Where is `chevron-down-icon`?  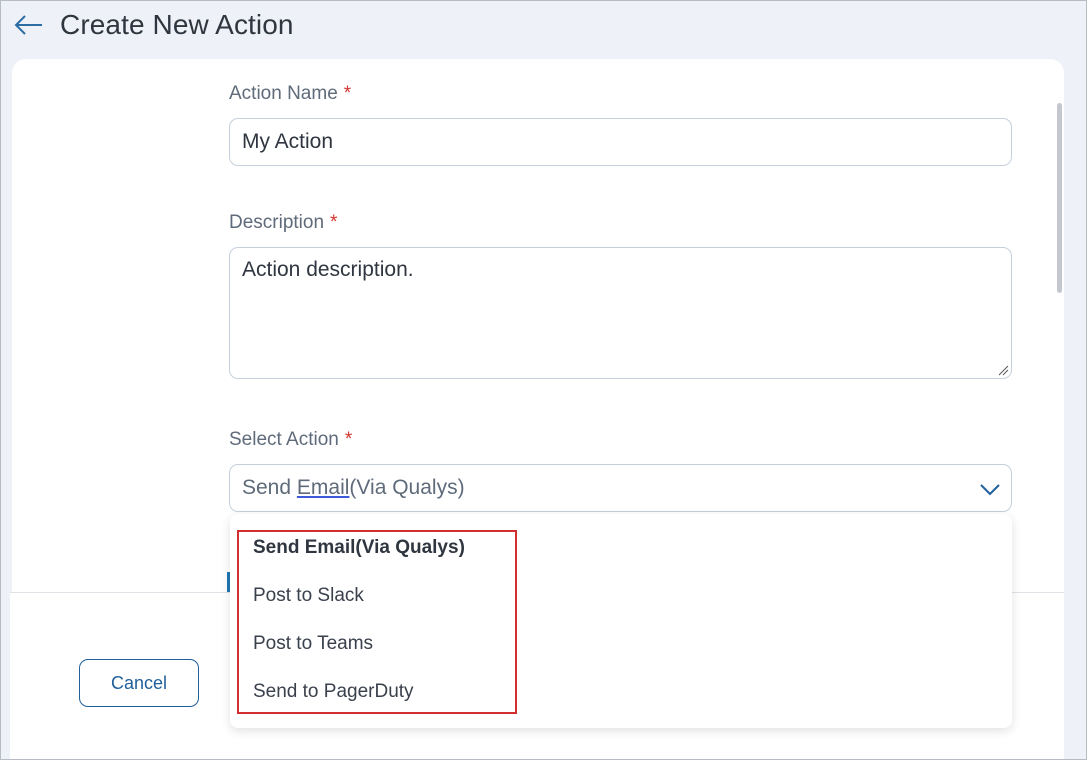 chevron-down-icon is located at coordinates (990, 489).